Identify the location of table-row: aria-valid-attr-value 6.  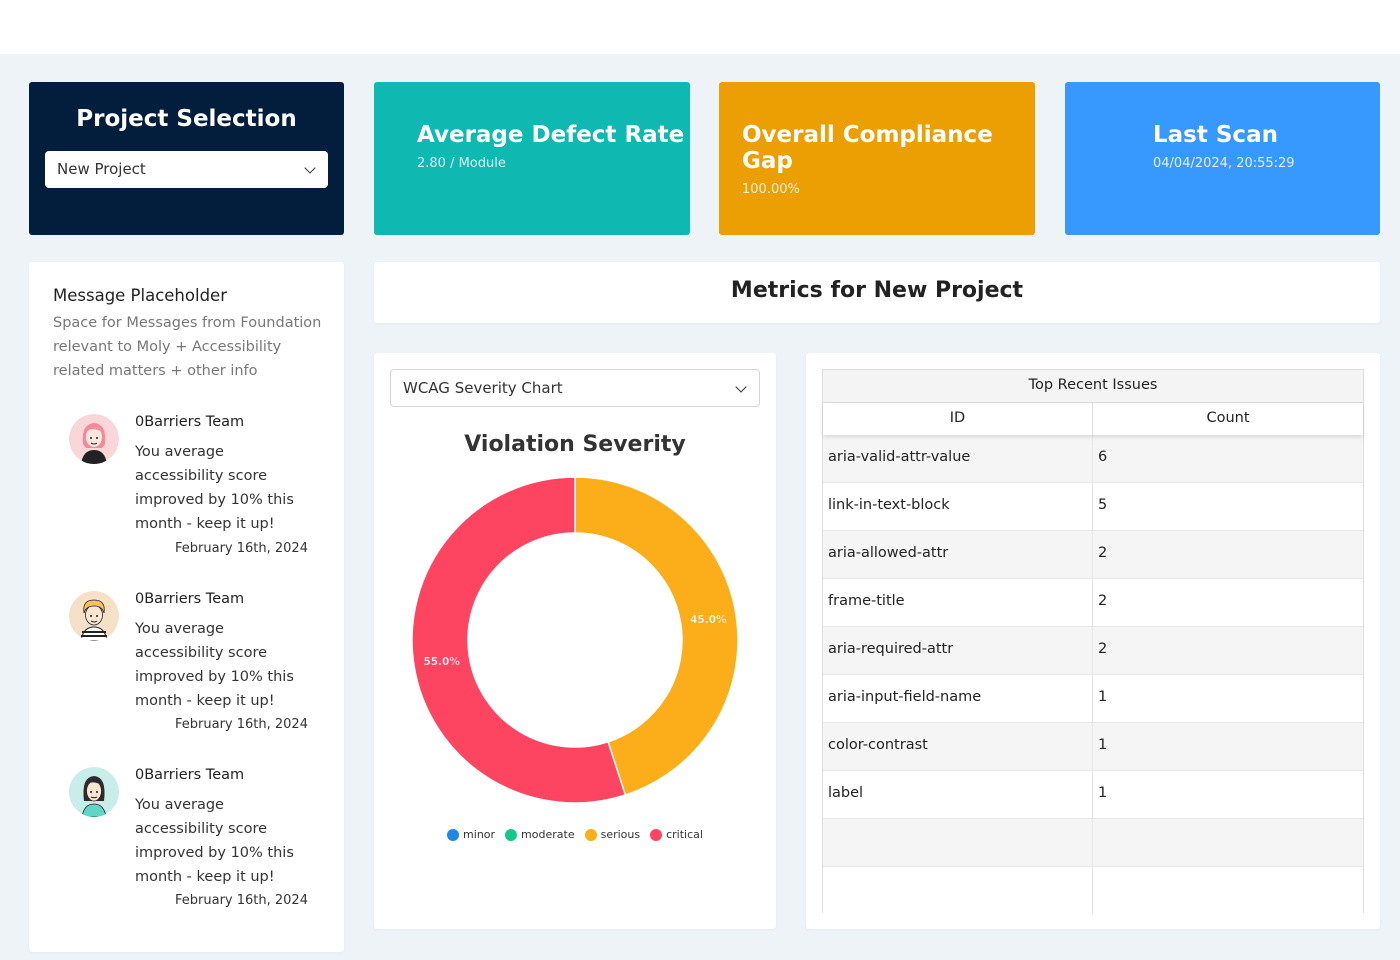
(1093, 458).